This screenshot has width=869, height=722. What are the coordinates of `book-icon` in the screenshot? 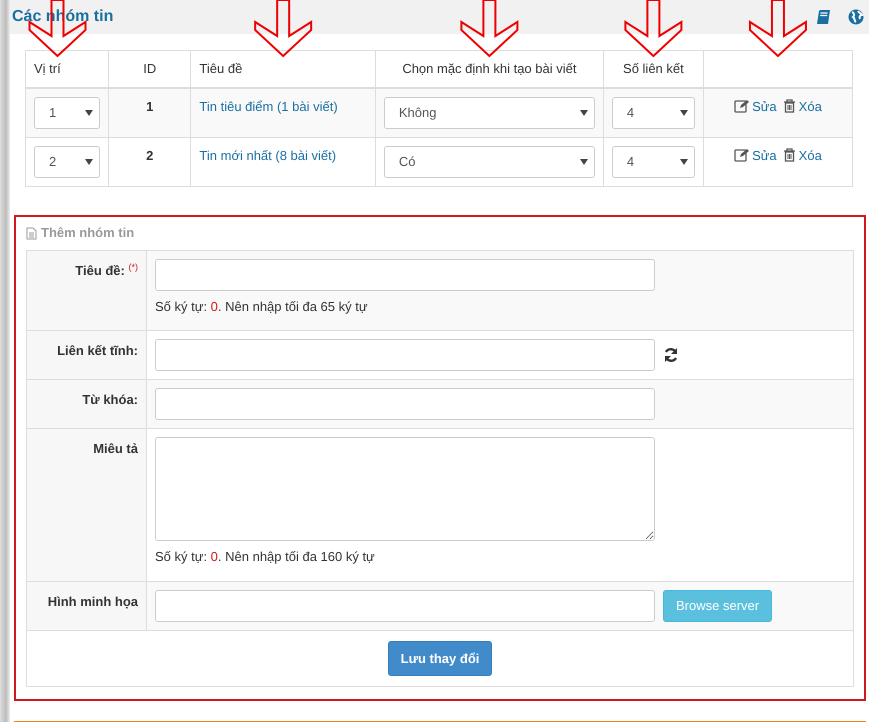 It's located at (824, 17).